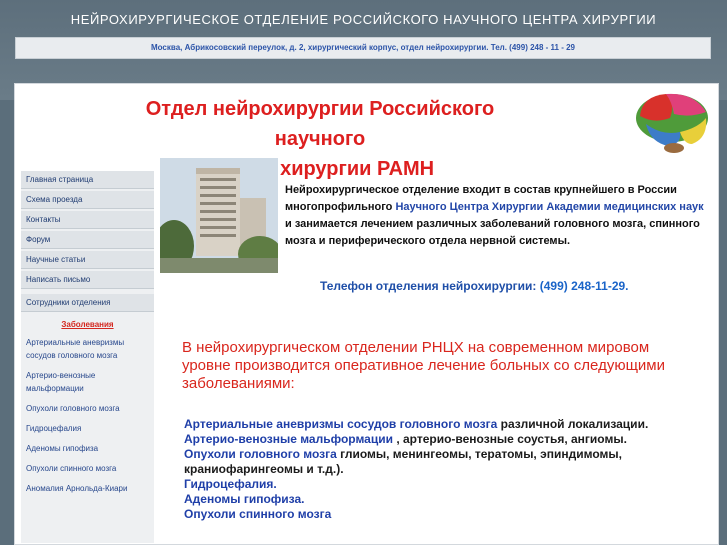  I want to click on sidebar-item-forum: Форум, so click(87, 240).